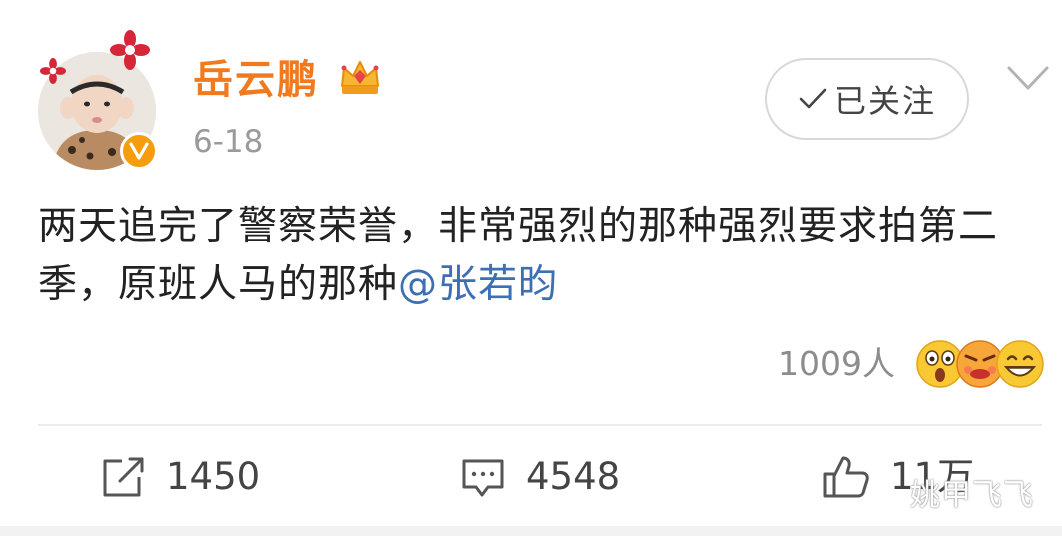 This screenshot has width=1062, height=536. What do you see at coordinates (256, 80) in the screenshot?
I see `author-name: 岳云鹏` at bounding box center [256, 80].